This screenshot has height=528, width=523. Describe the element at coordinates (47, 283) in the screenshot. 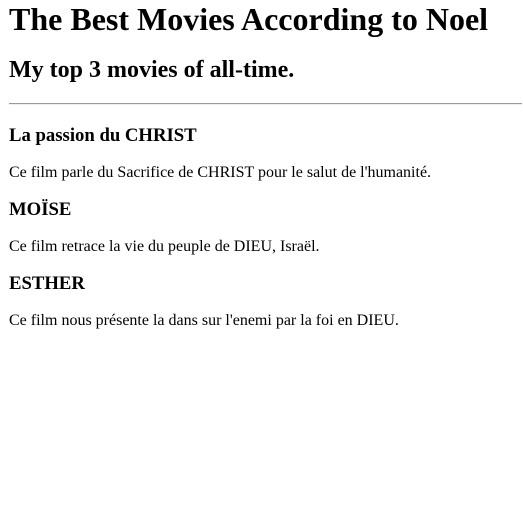

I see `movie-title: ESTHER` at that location.